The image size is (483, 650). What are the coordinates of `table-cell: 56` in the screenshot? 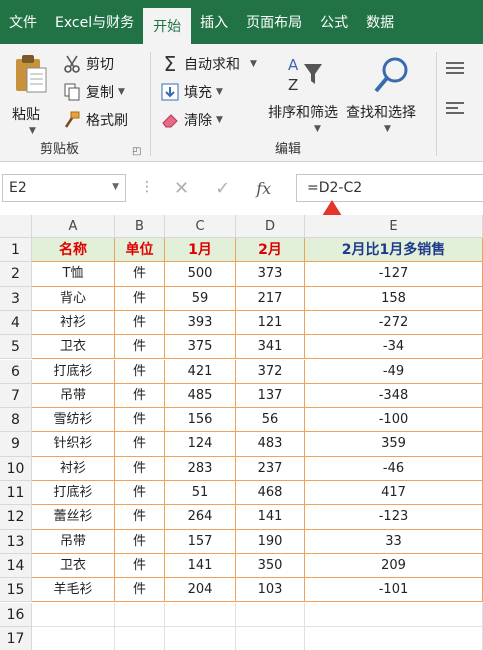 It's located at (270, 420).